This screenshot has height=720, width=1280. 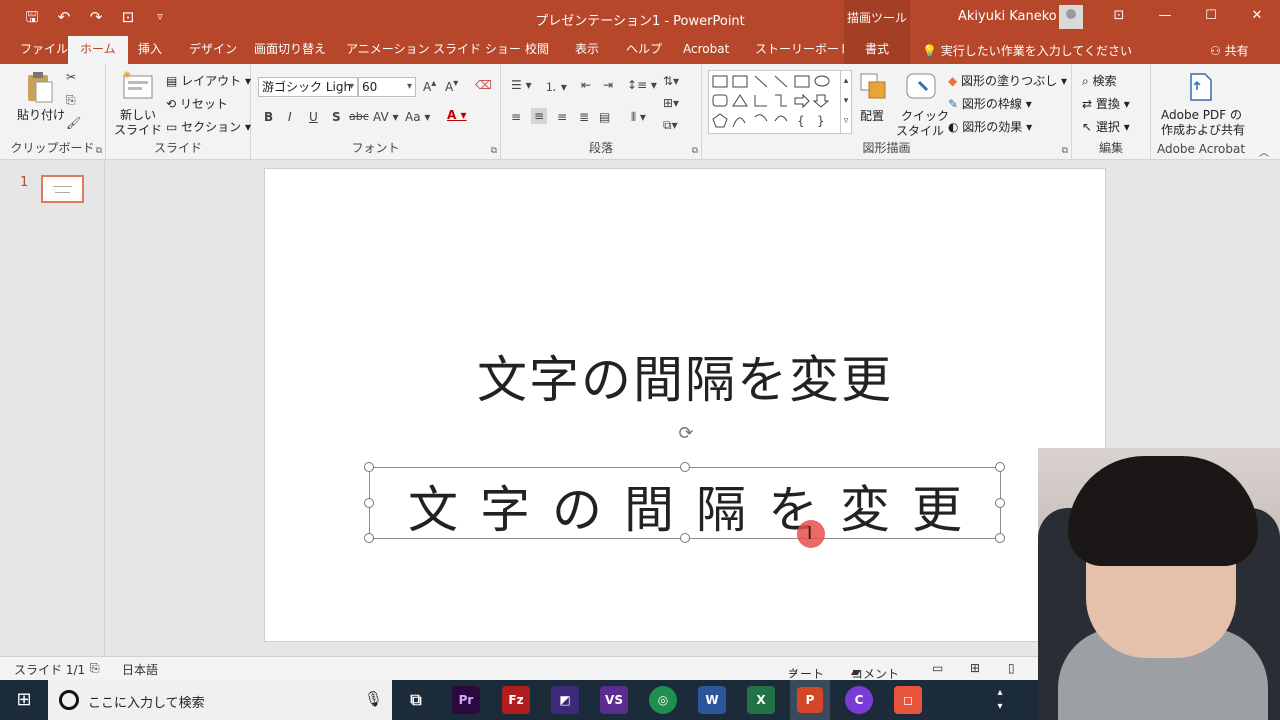 What do you see at coordinates (1229, 50) in the screenshot?
I see `share-button: ⚇ 共有` at bounding box center [1229, 50].